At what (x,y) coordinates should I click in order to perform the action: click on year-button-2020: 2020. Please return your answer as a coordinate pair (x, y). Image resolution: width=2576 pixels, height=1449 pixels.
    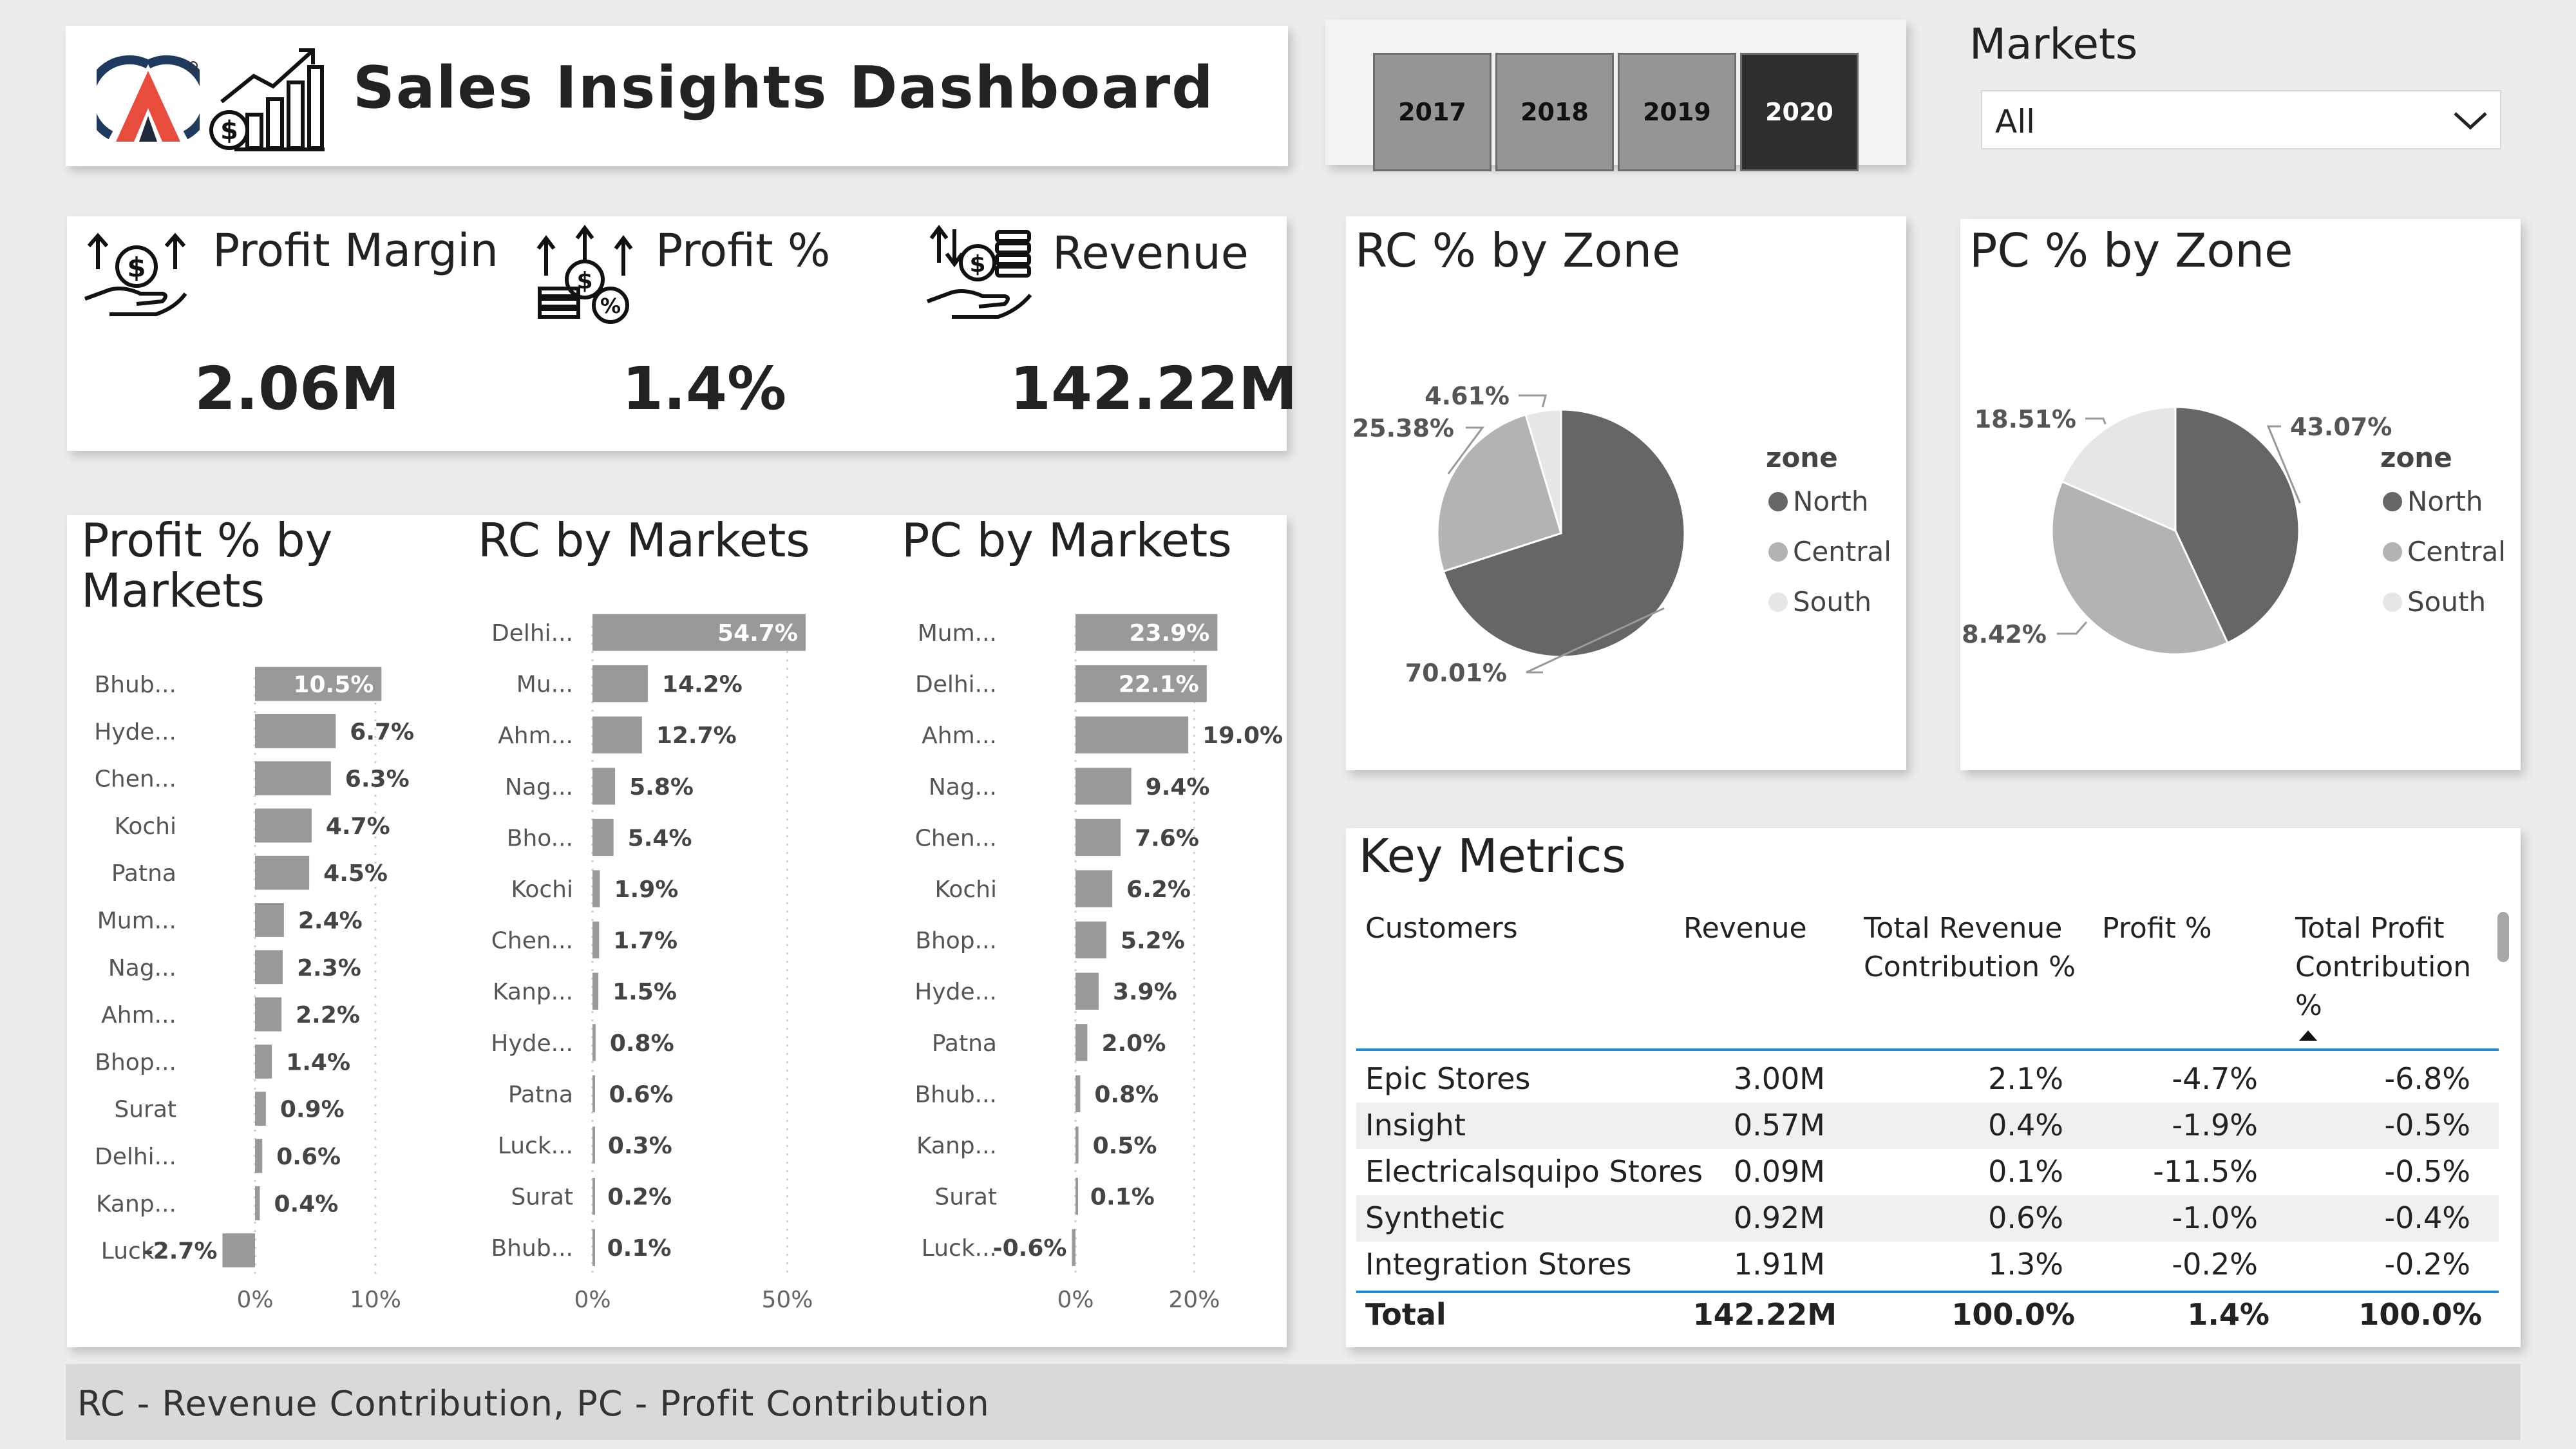
    Looking at the image, I should click on (1799, 112).